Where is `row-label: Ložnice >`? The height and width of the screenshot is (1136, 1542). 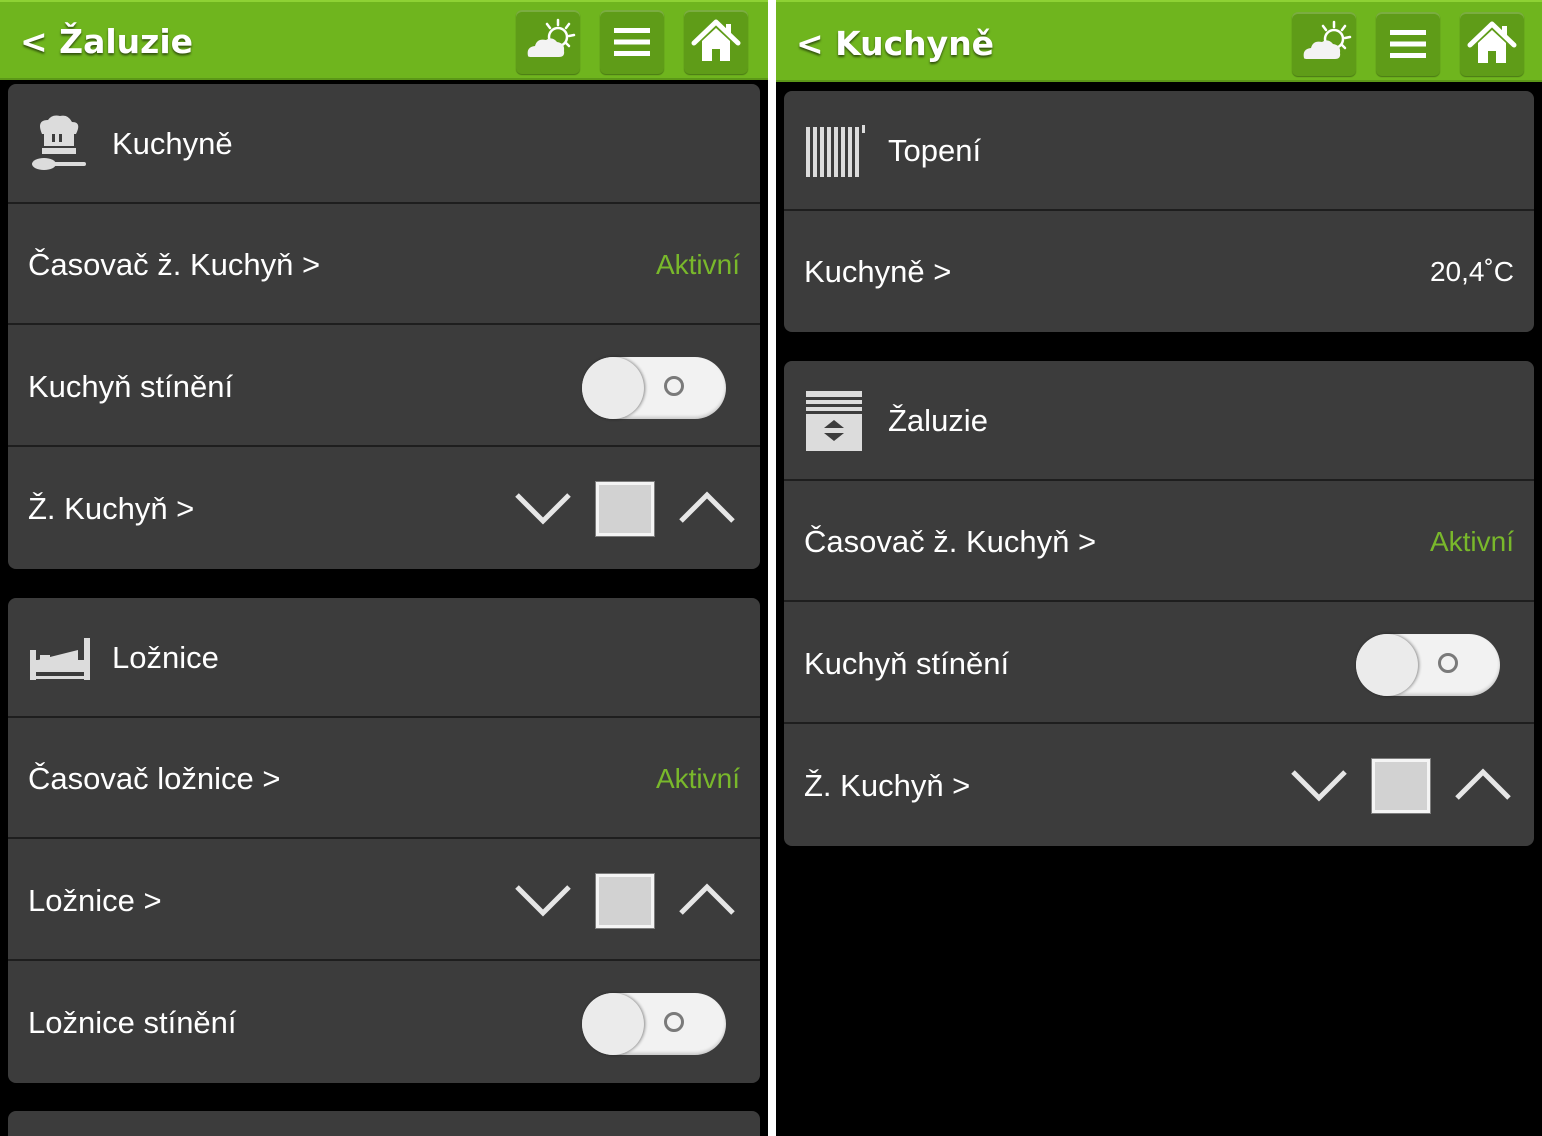
row-label: Ložnice > is located at coordinates (95, 900).